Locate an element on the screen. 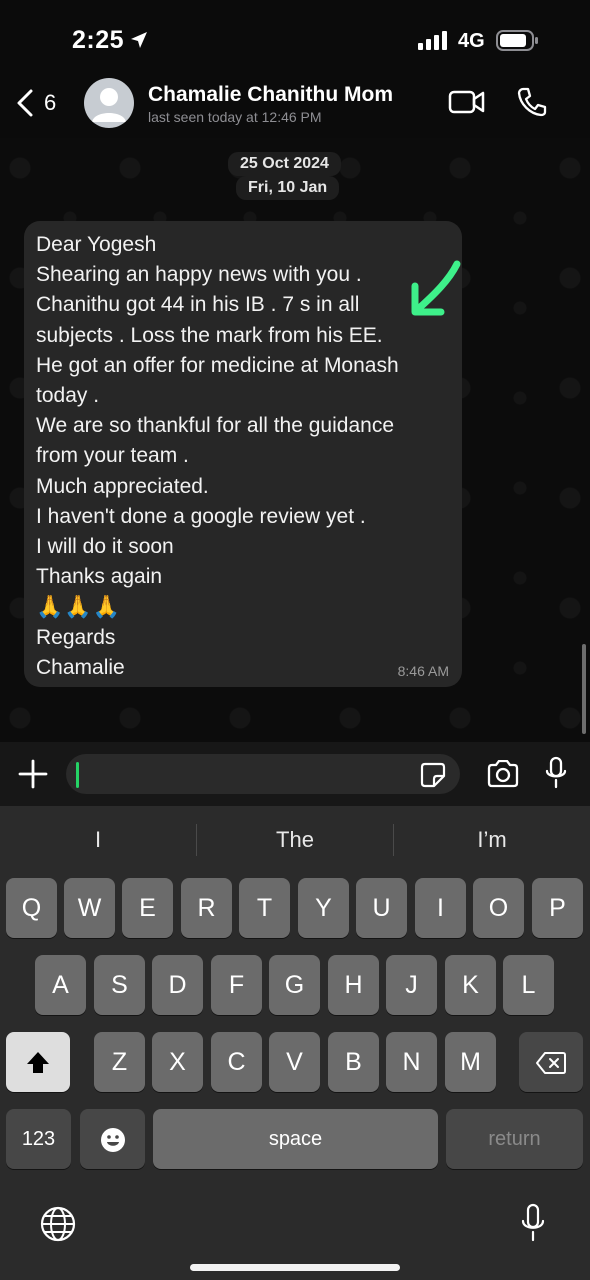 This screenshot has width=590, height=1280. key-r: R is located at coordinates (206, 908).